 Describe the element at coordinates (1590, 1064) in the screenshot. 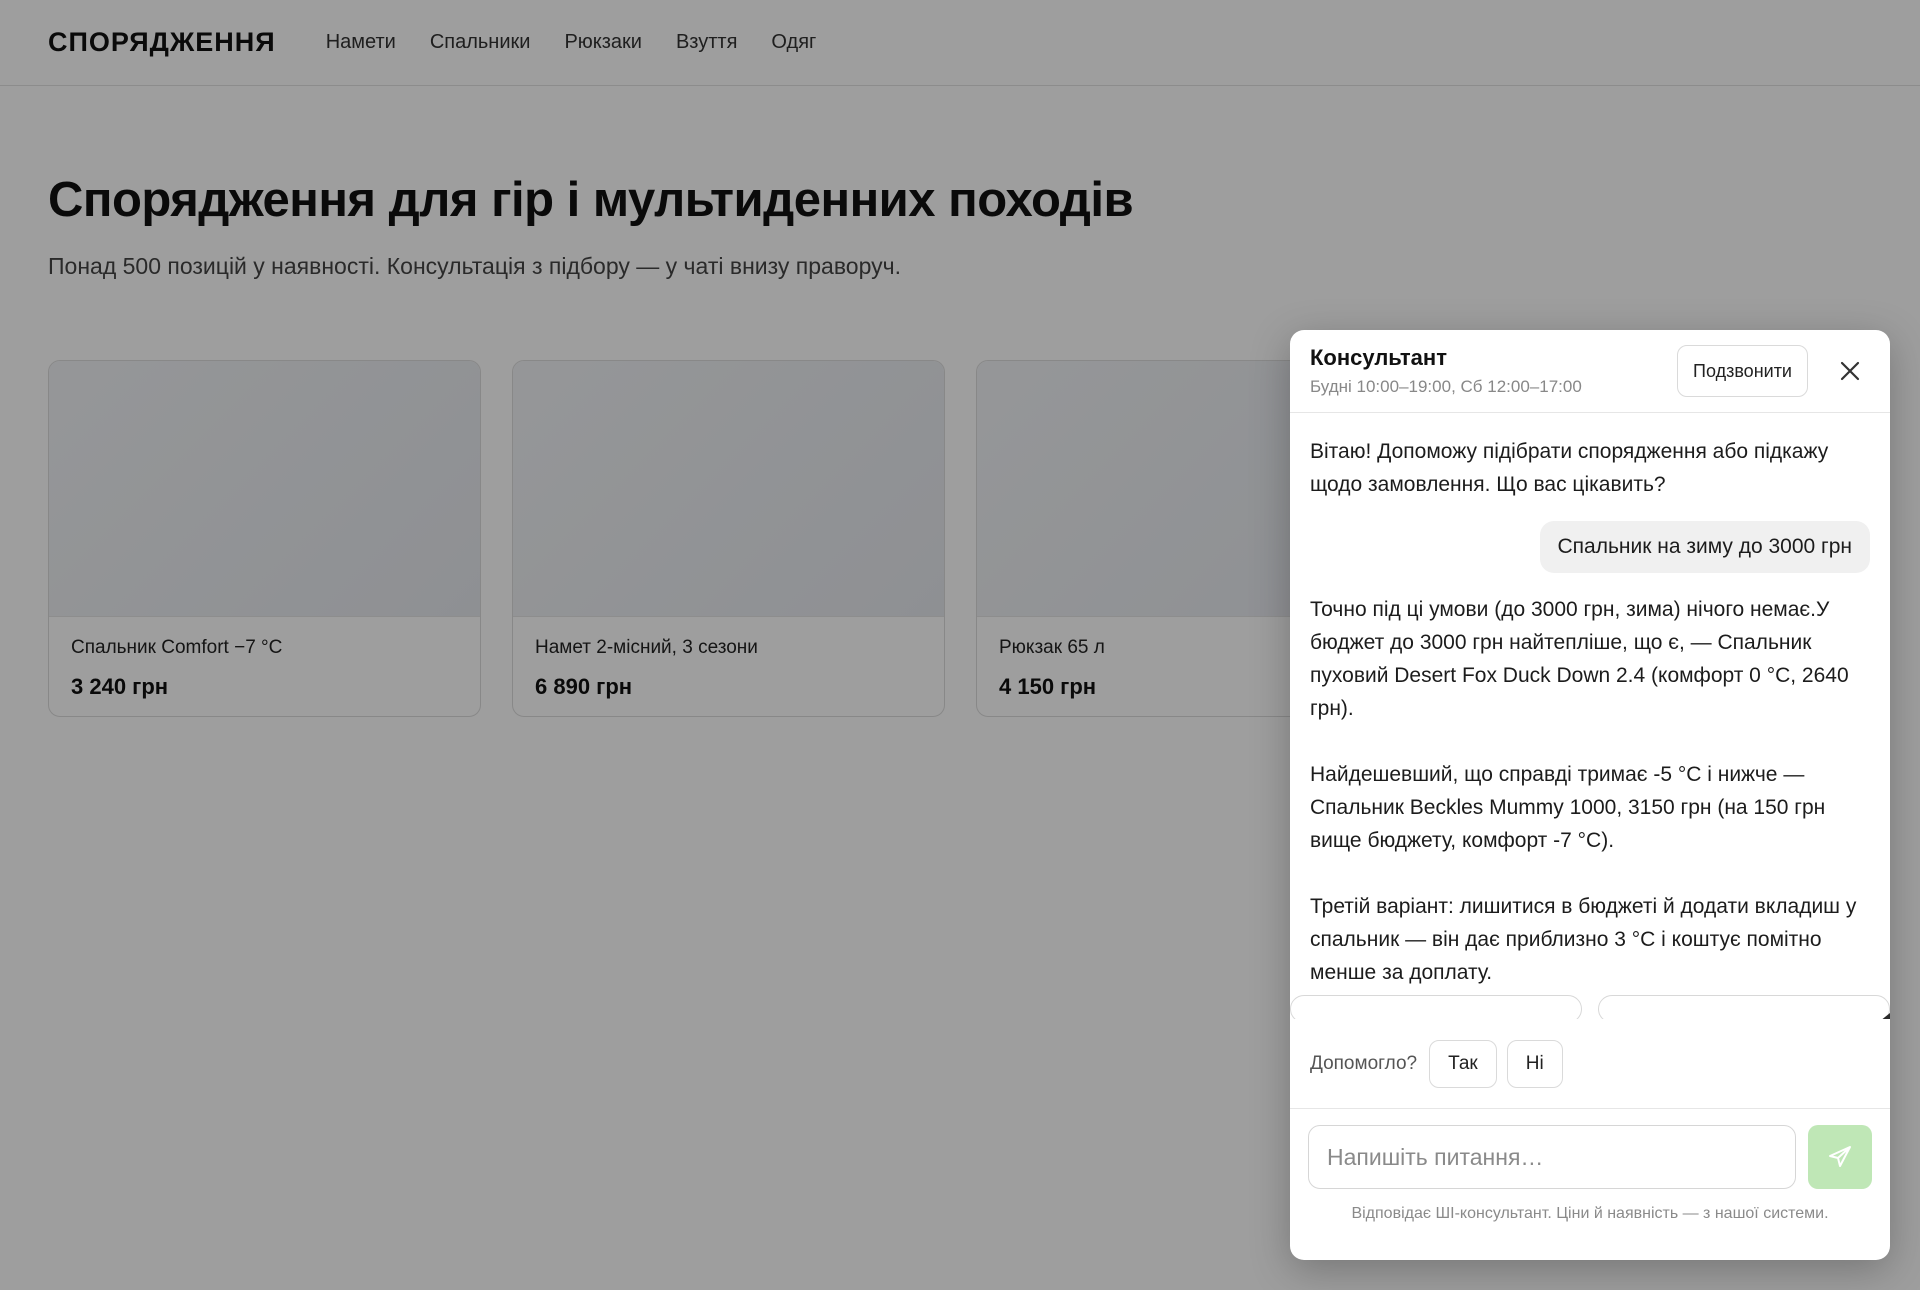

I see `feedback-row: Допомогло? Так Ні` at that location.